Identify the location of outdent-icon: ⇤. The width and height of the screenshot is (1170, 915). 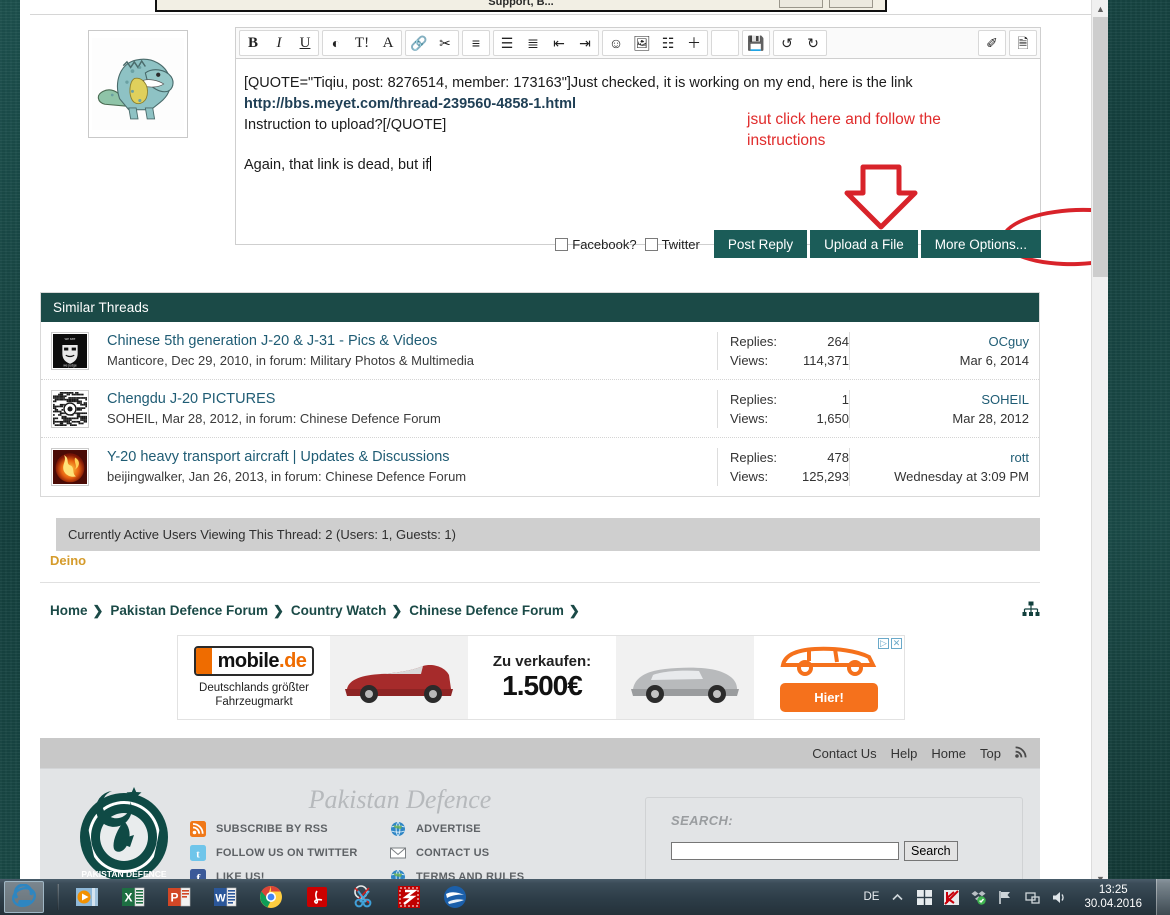
(559, 43).